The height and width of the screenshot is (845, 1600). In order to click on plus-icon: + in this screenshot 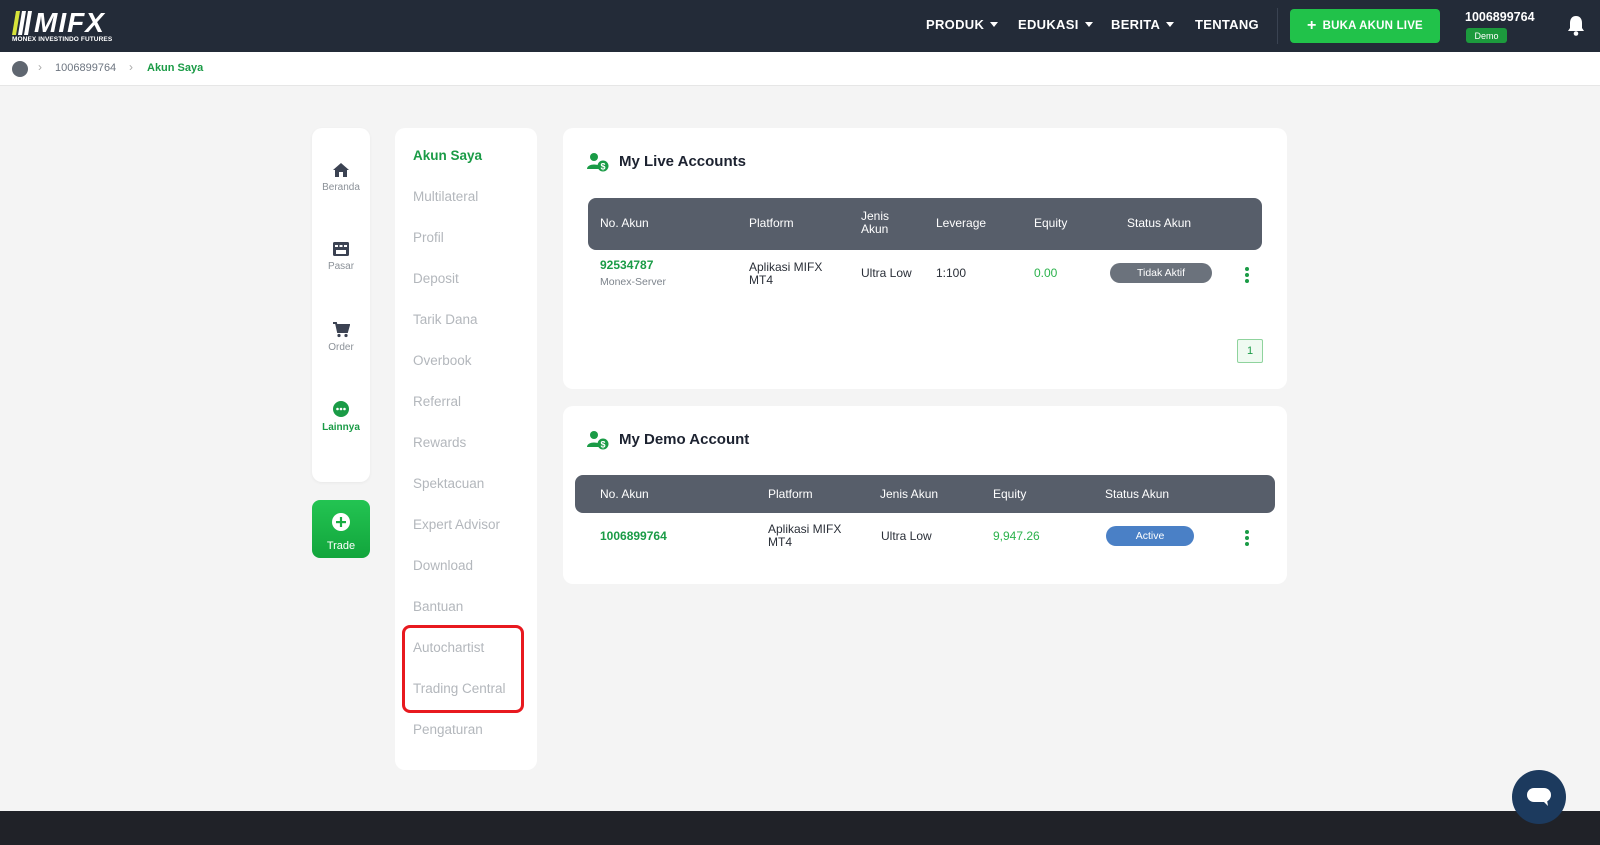, I will do `click(1312, 25)`.